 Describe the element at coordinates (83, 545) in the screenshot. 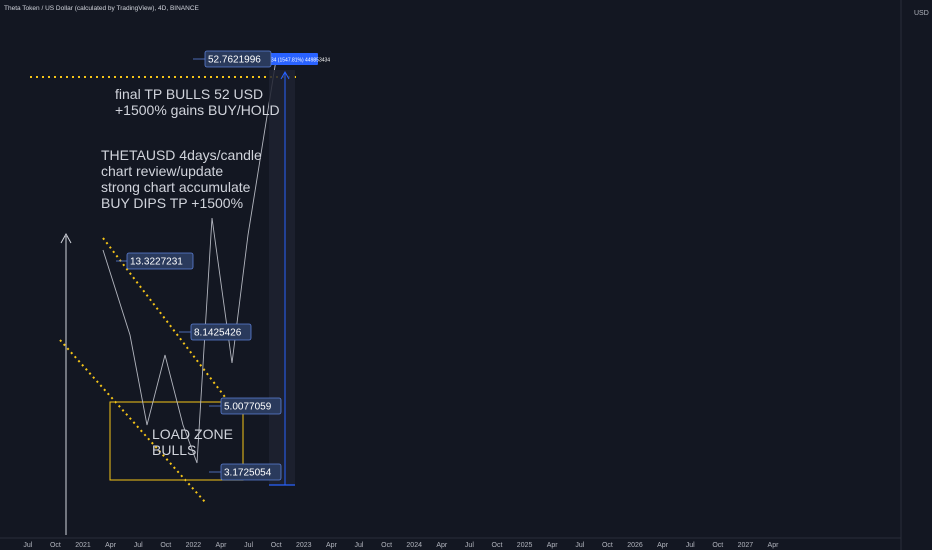

I see `x-tick-label: 2021` at that location.